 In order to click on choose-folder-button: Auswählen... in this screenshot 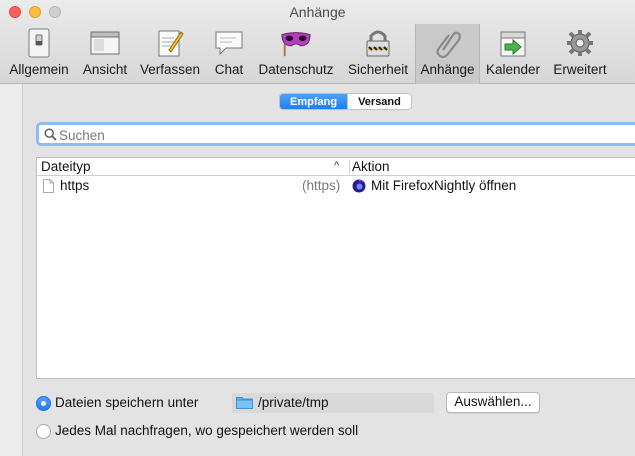, I will do `click(493, 402)`.